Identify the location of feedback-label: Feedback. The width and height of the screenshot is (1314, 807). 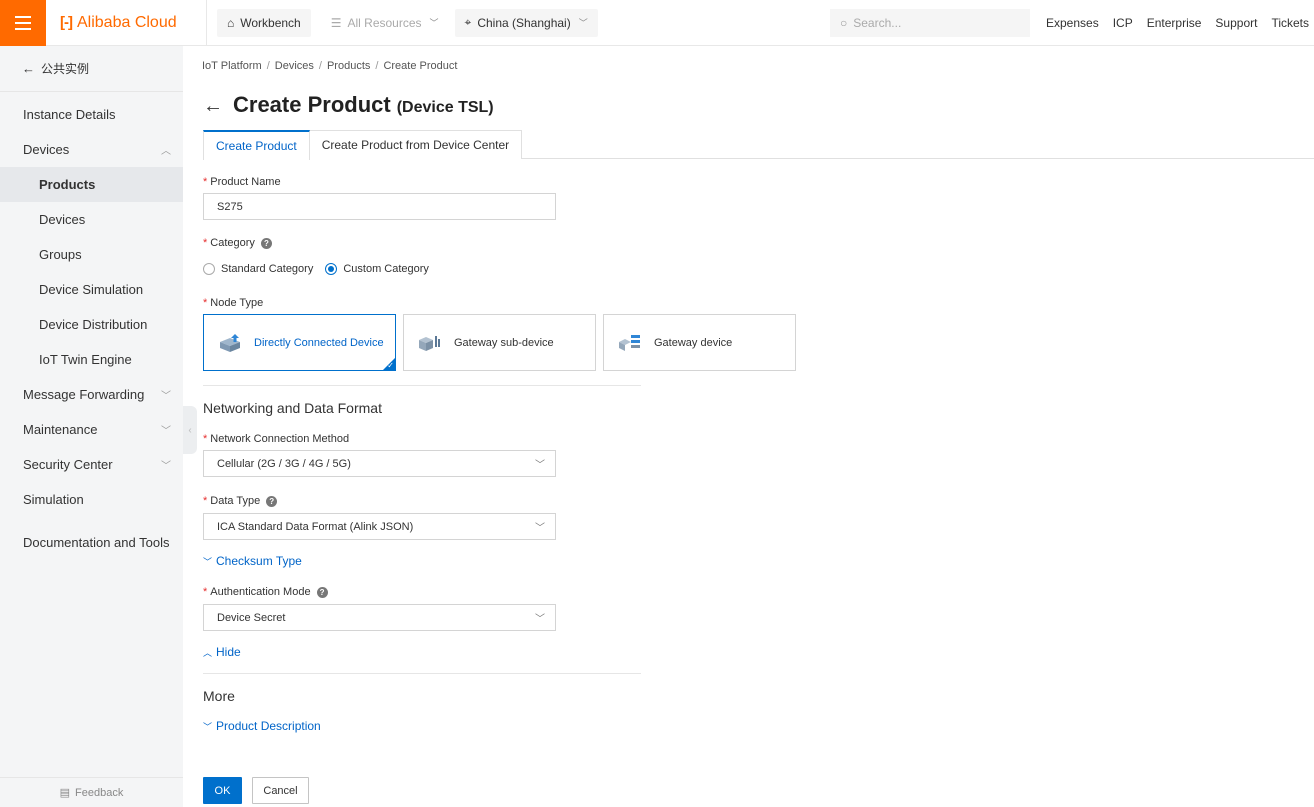
(99, 792).